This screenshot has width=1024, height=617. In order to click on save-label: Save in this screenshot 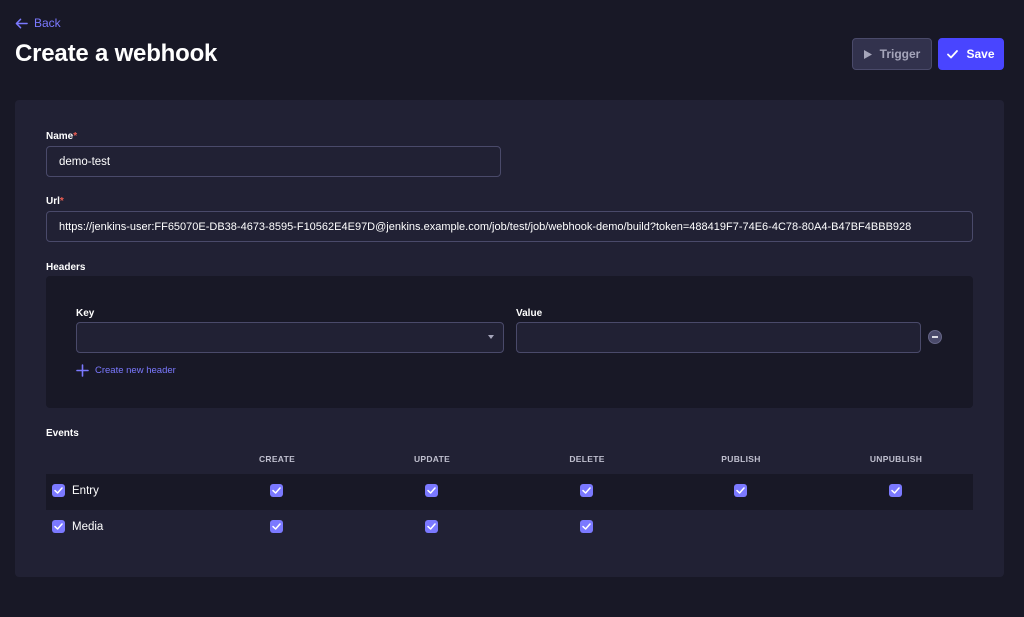, I will do `click(980, 54)`.